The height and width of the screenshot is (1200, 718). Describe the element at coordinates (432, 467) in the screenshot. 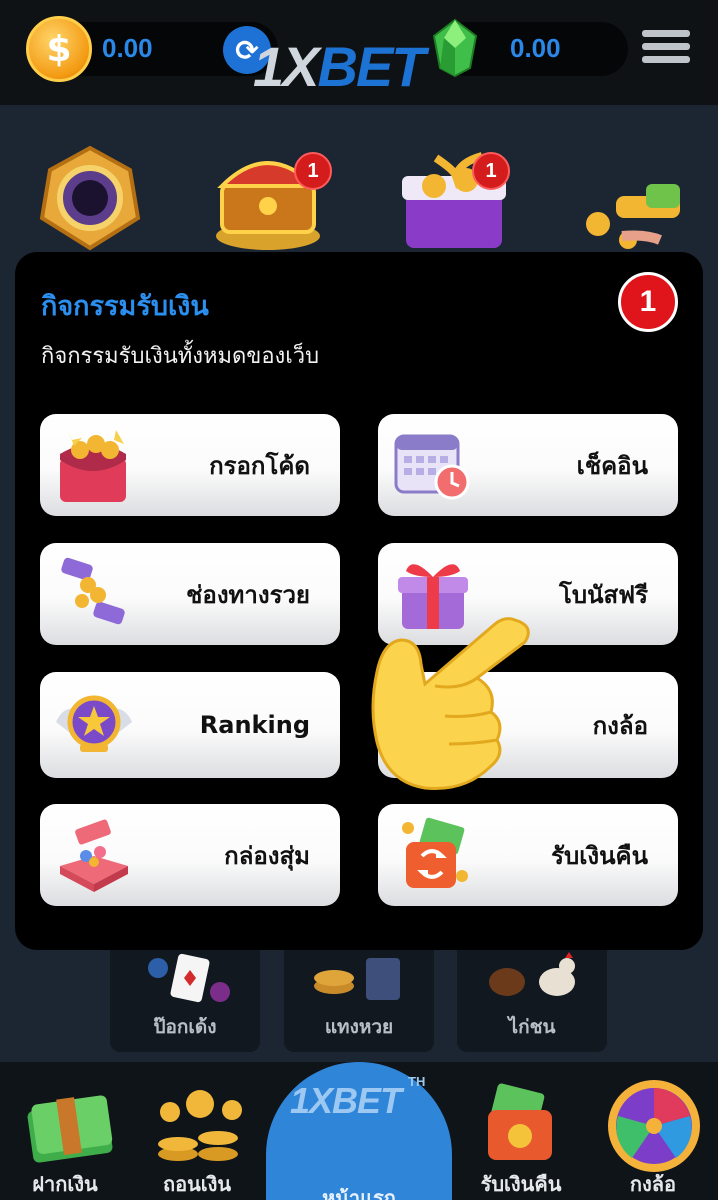

I see `calendar-clock-icon` at that location.